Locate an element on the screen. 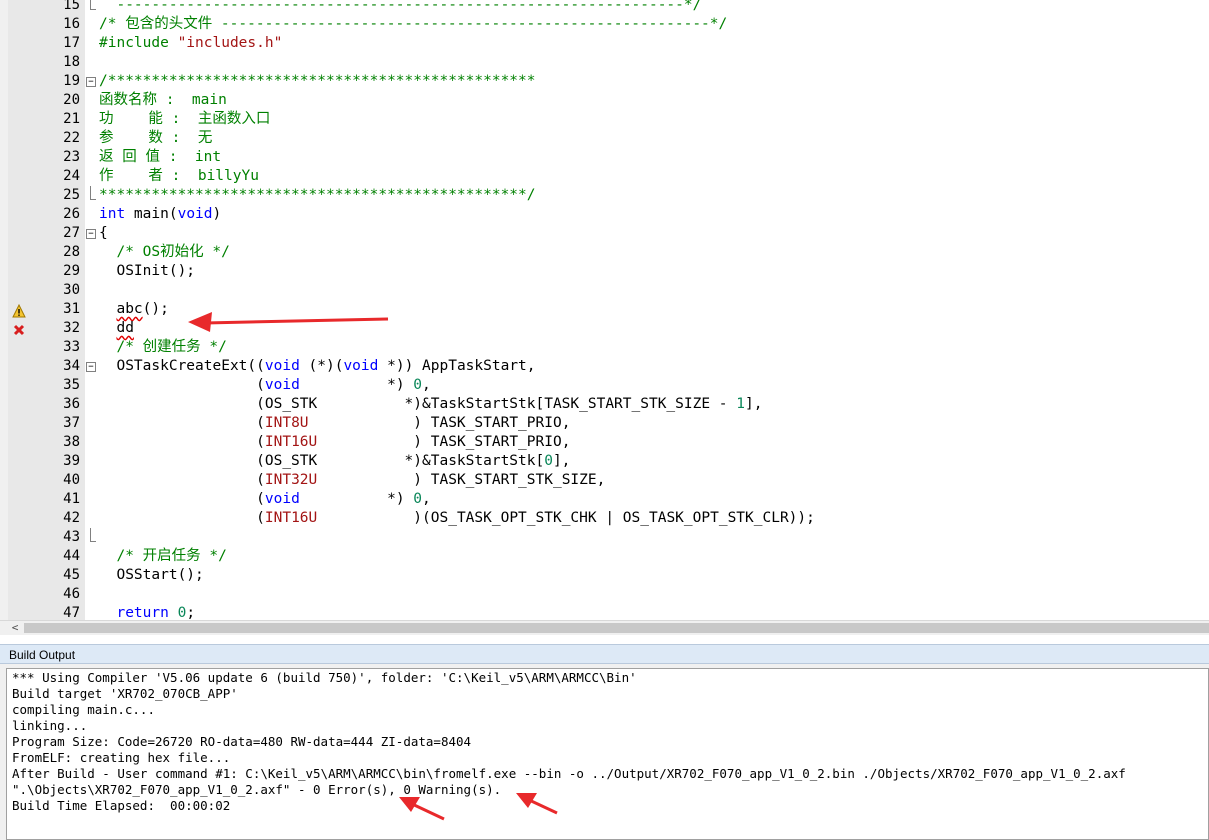 The image size is (1209, 840). code-text: return 0; is located at coordinates (147, 612).